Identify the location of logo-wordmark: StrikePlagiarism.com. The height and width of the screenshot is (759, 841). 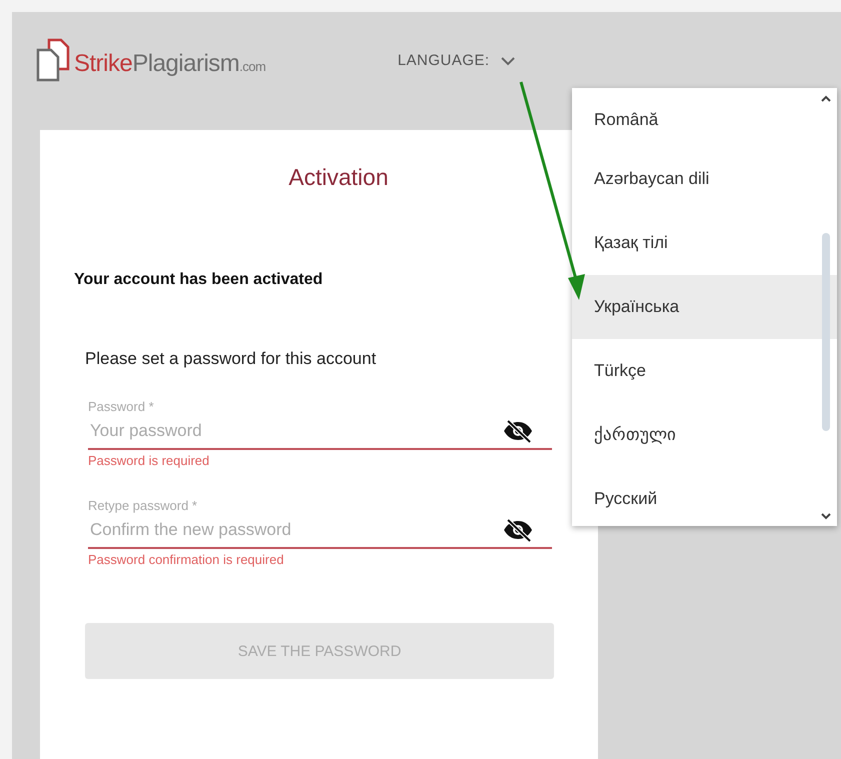
(170, 64).